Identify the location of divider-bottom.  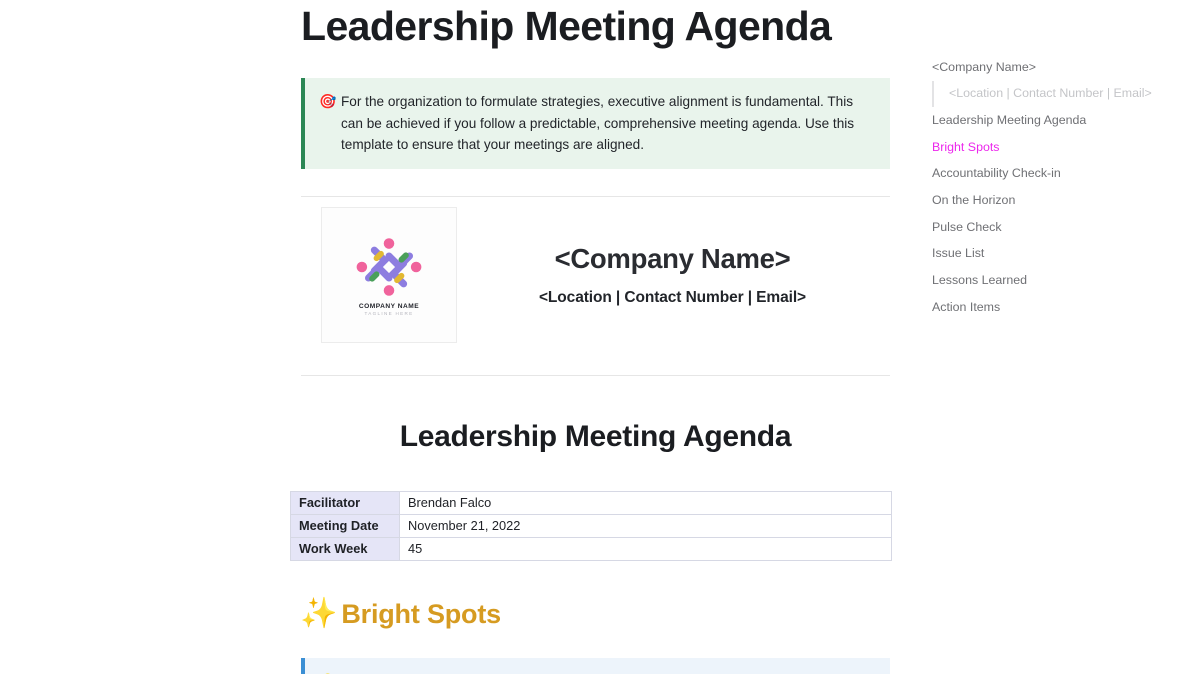
(595, 375).